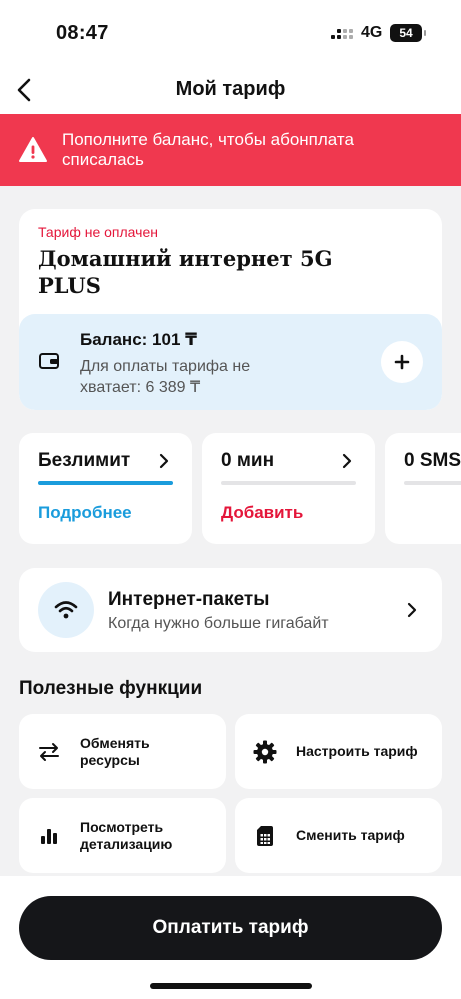  Describe the element at coordinates (126, 835) in the screenshot. I see `function-label: Посмотреть детализацию` at that location.